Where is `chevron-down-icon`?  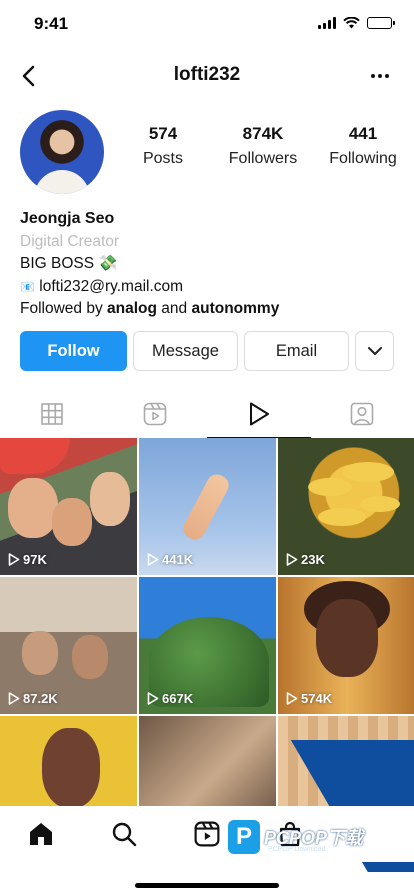
chevron-down-icon is located at coordinates (374, 351).